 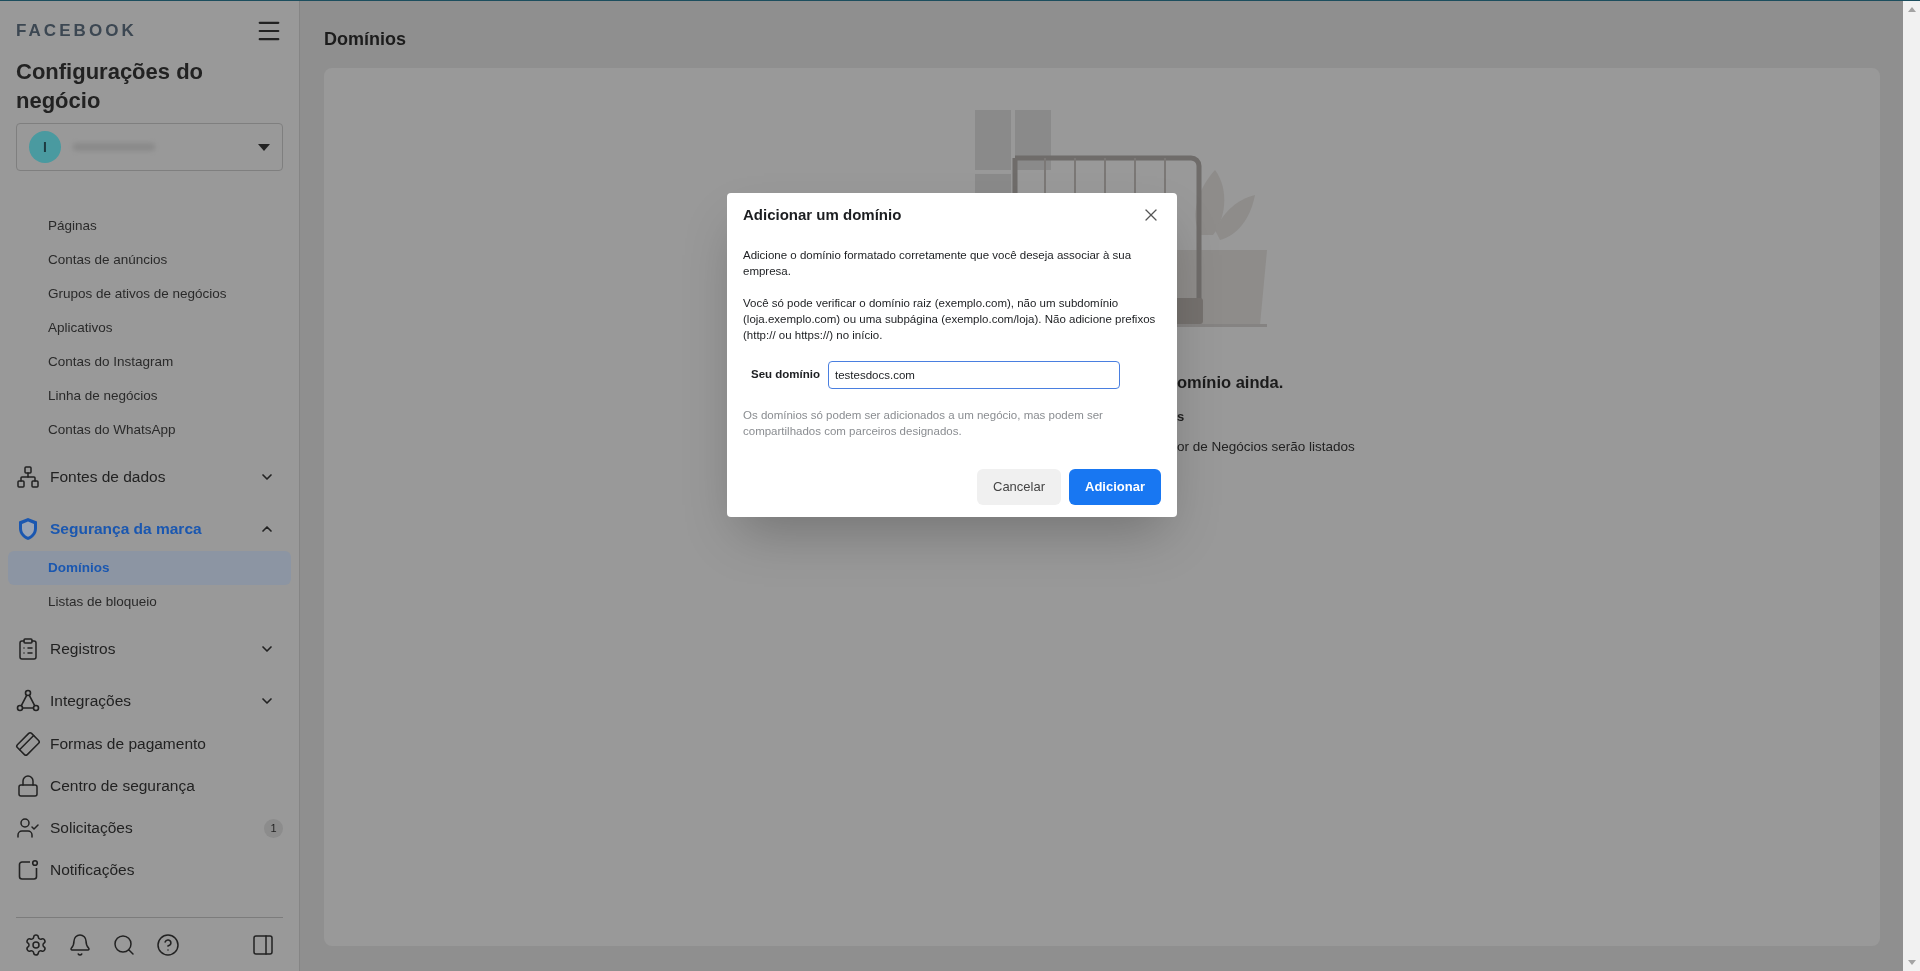 I want to click on nav-link: Solicitações 1, so click(x=149, y=828).